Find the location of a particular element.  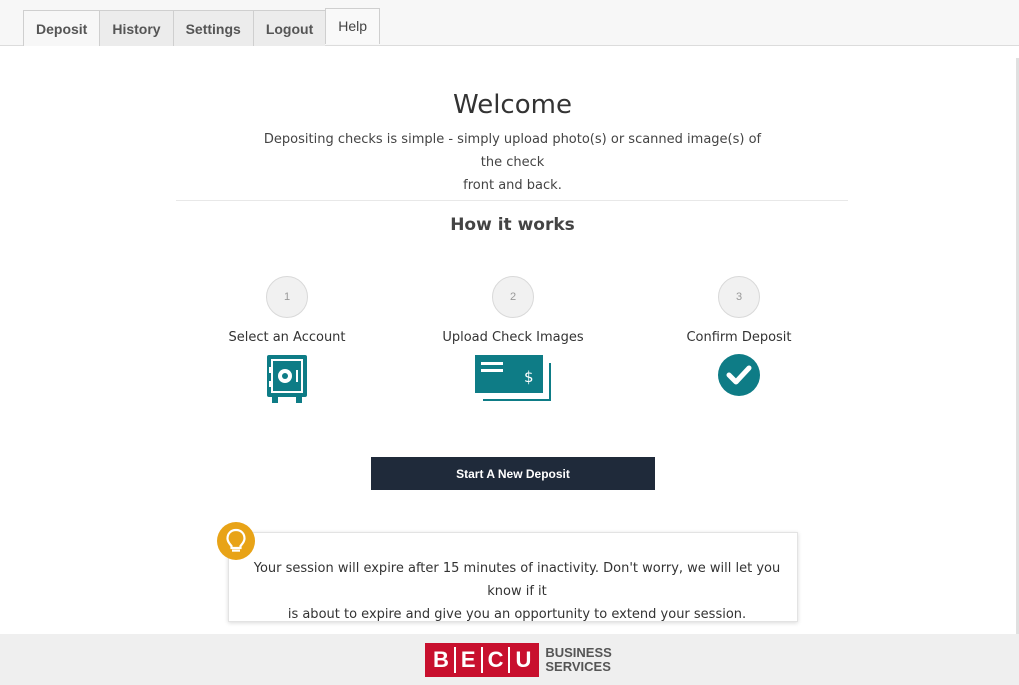

checks-icon: $ is located at coordinates (513, 378).